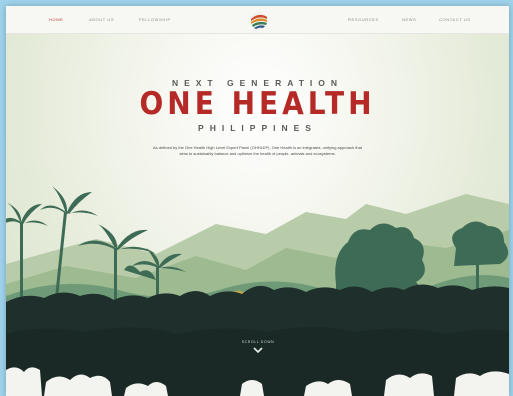 The width and height of the screenshot is (513, 396). I want to click on hero-subtitle: PHILIPPINES, so click(257, 128).